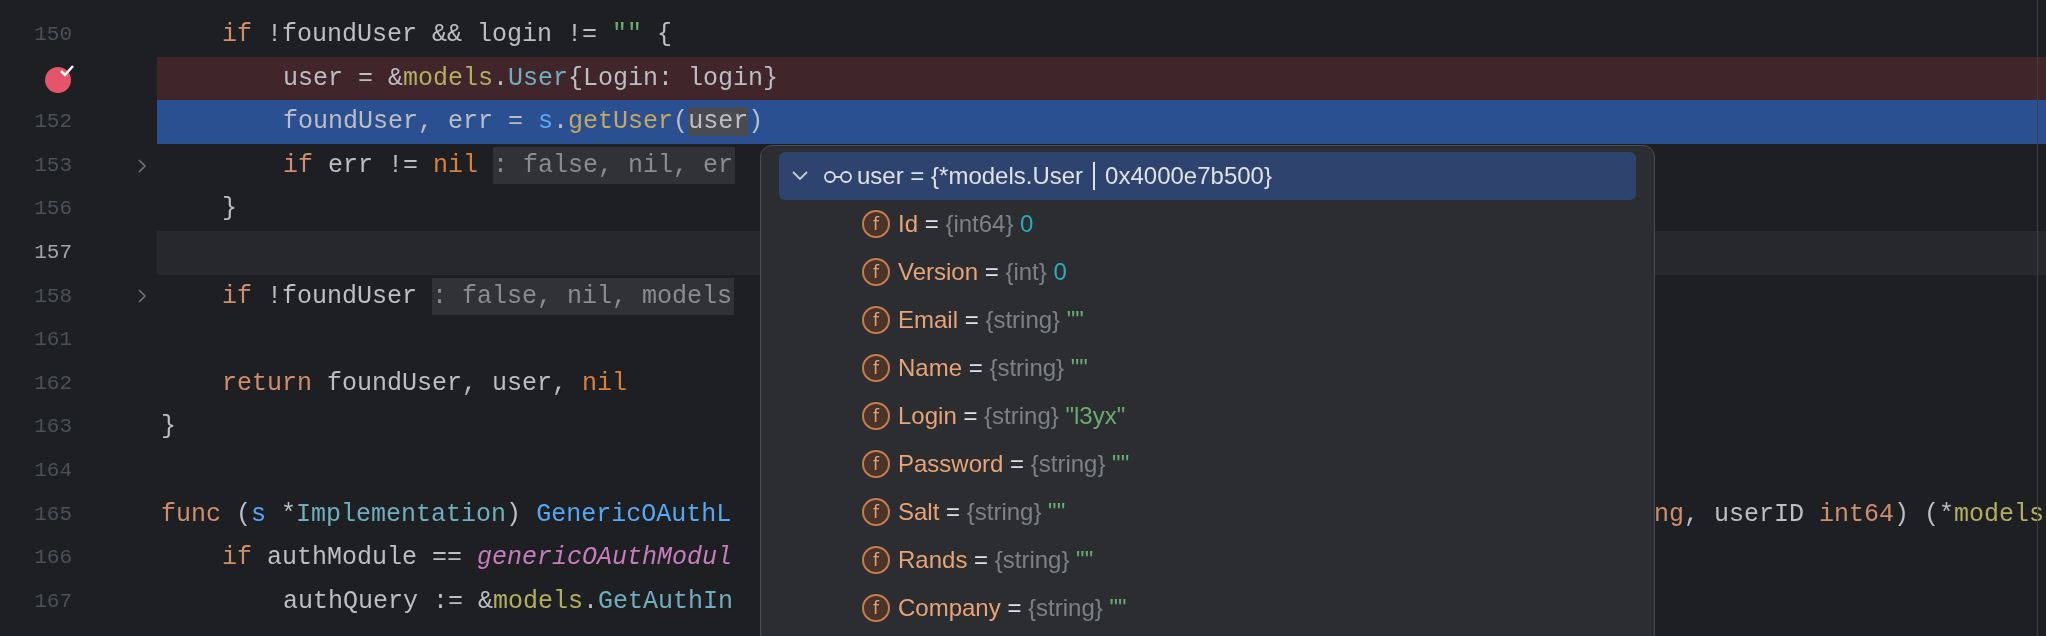  What do you see at coordinates (982, 512) in the screenshot?
I see `variable-text: Salt = {string} ""` at bounding box center [982, 512].